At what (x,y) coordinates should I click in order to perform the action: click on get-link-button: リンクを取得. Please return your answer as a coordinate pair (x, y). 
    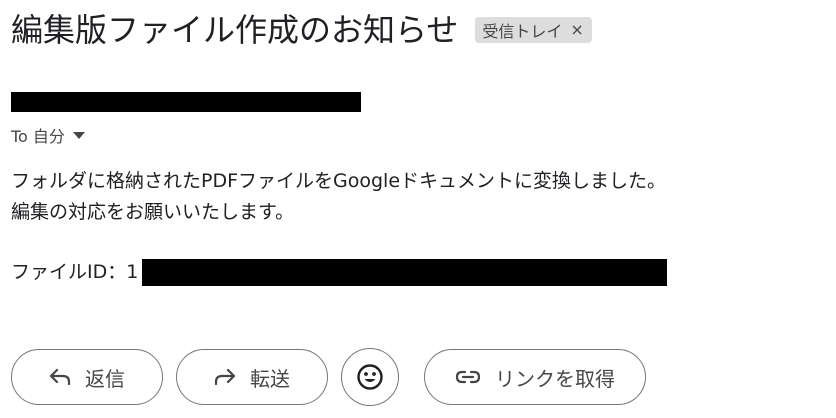
    Looking at the image, I should click on (535, 377).